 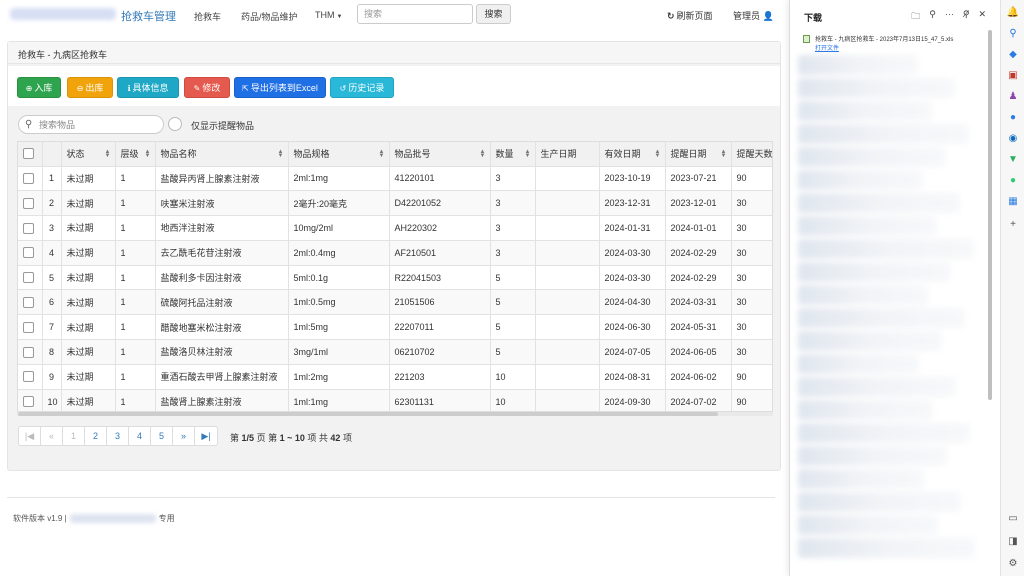 What do you see at coordinates (886, 548) in the screenshot?
I see `redacted-download-row` at bounding box center [886, 548].